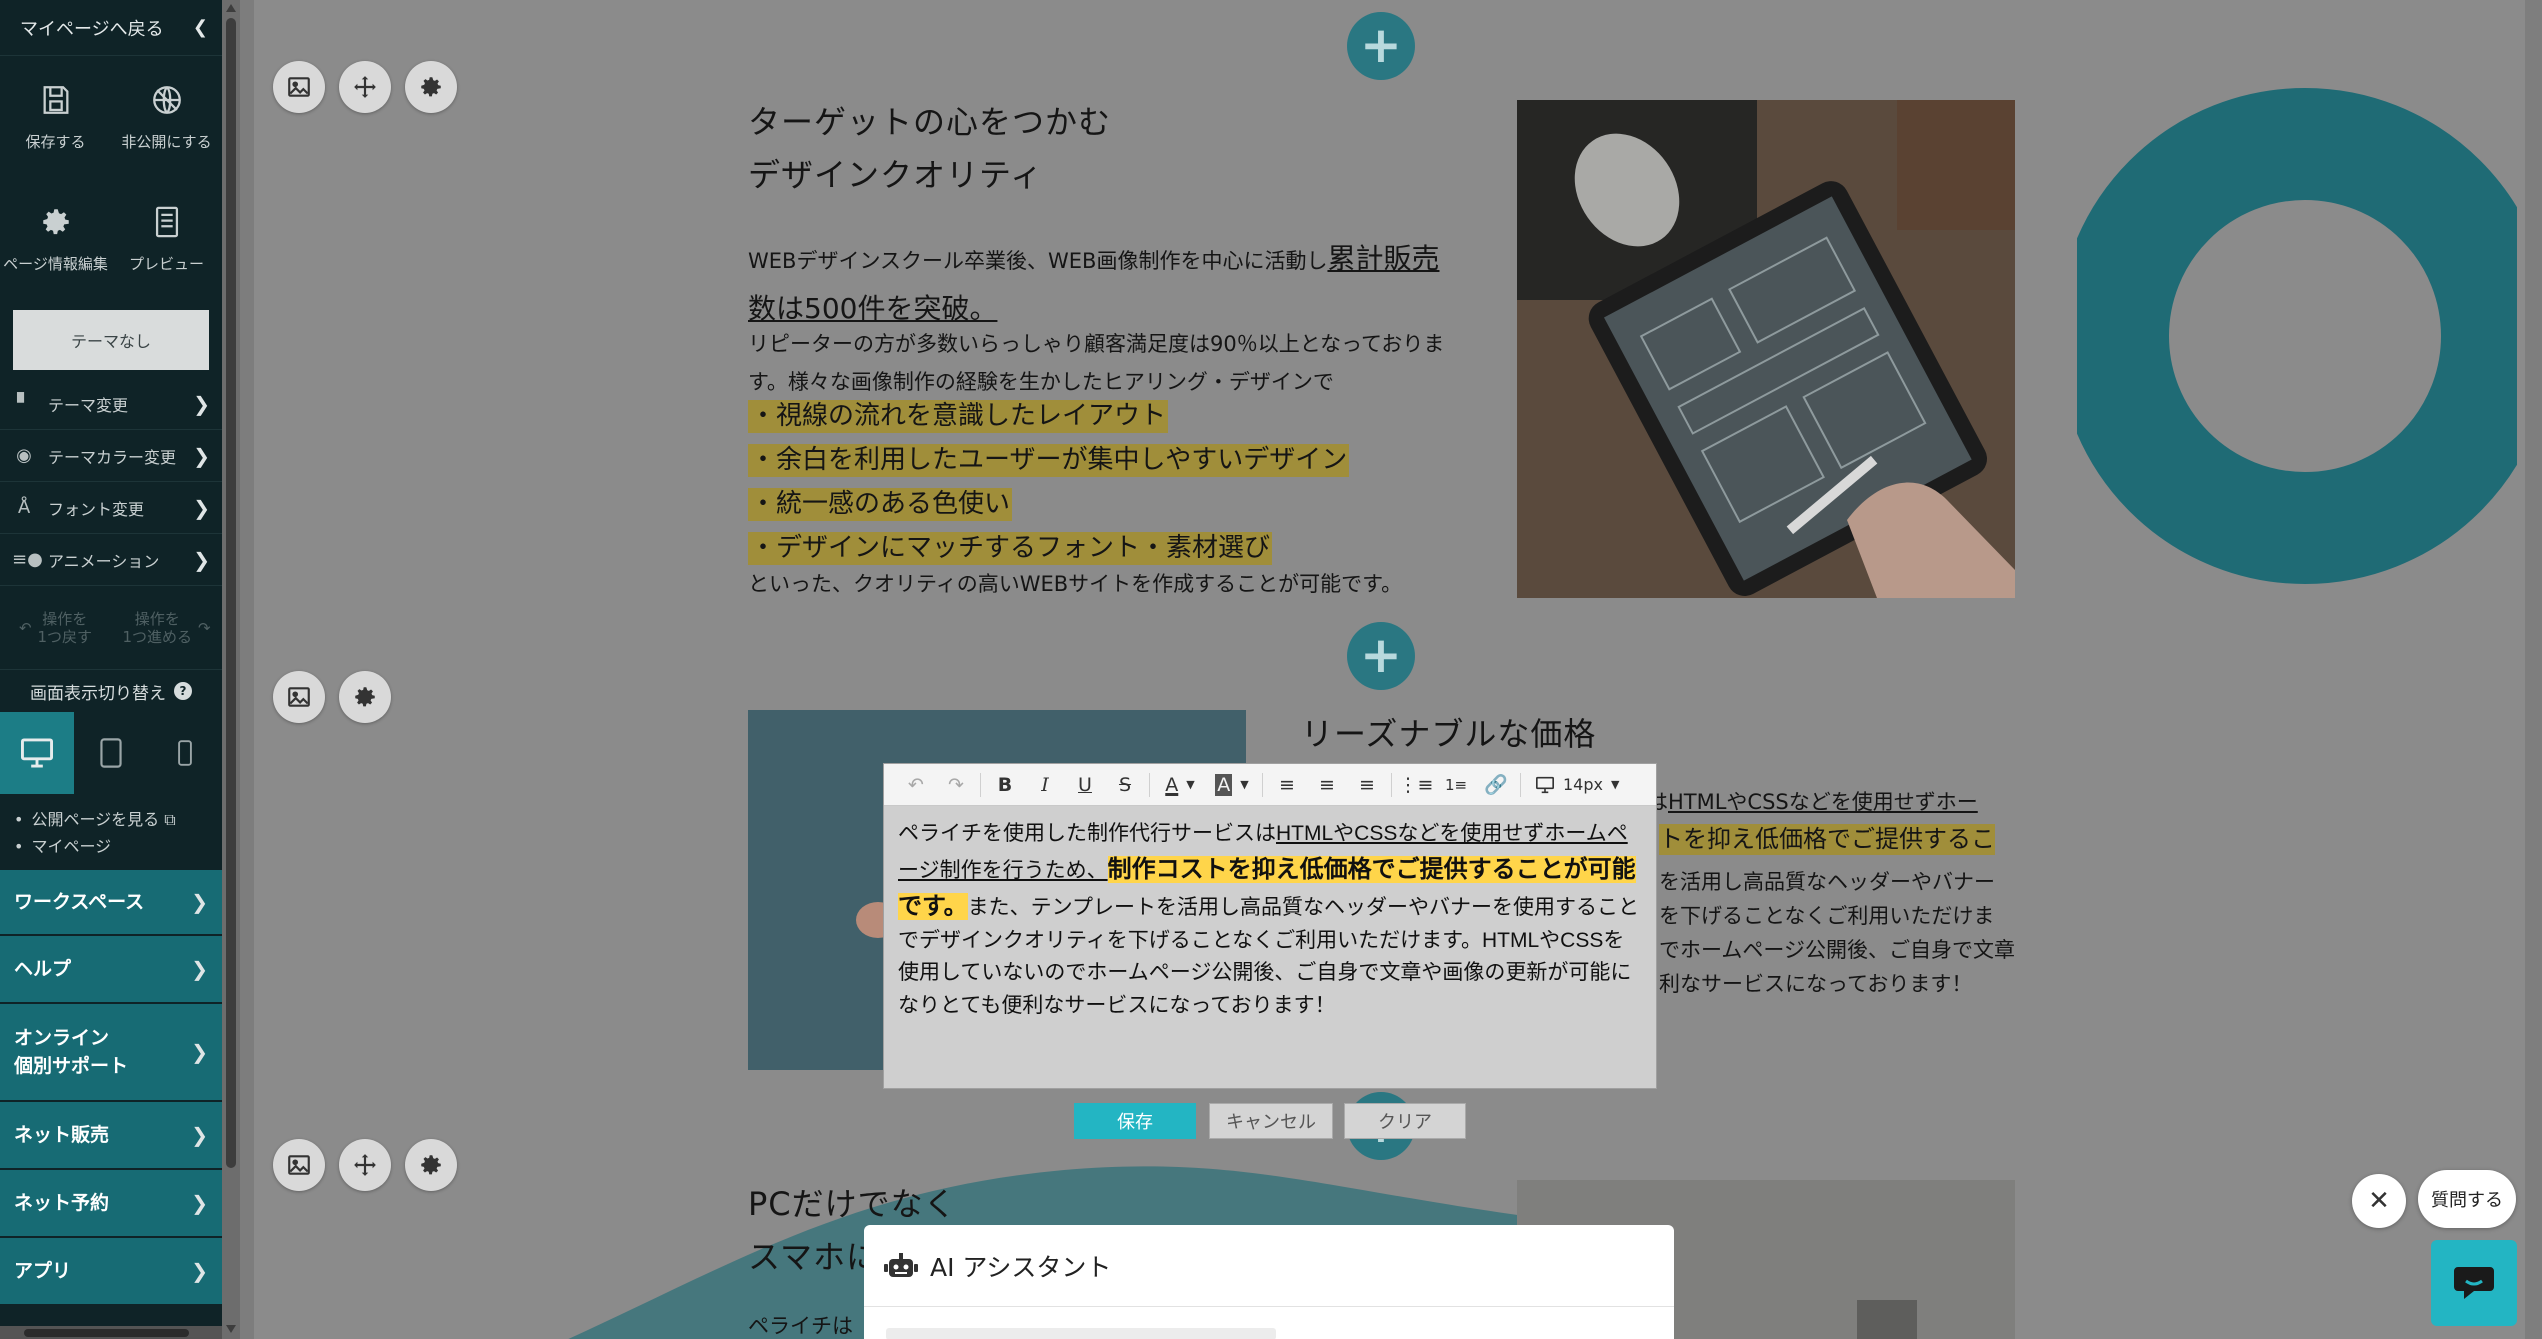 The width and height of the screenshot is (2542, 1339). Describe the element at coordinates (25, 627) in the screenshot. I see `undo-icon: ↶` at that location.